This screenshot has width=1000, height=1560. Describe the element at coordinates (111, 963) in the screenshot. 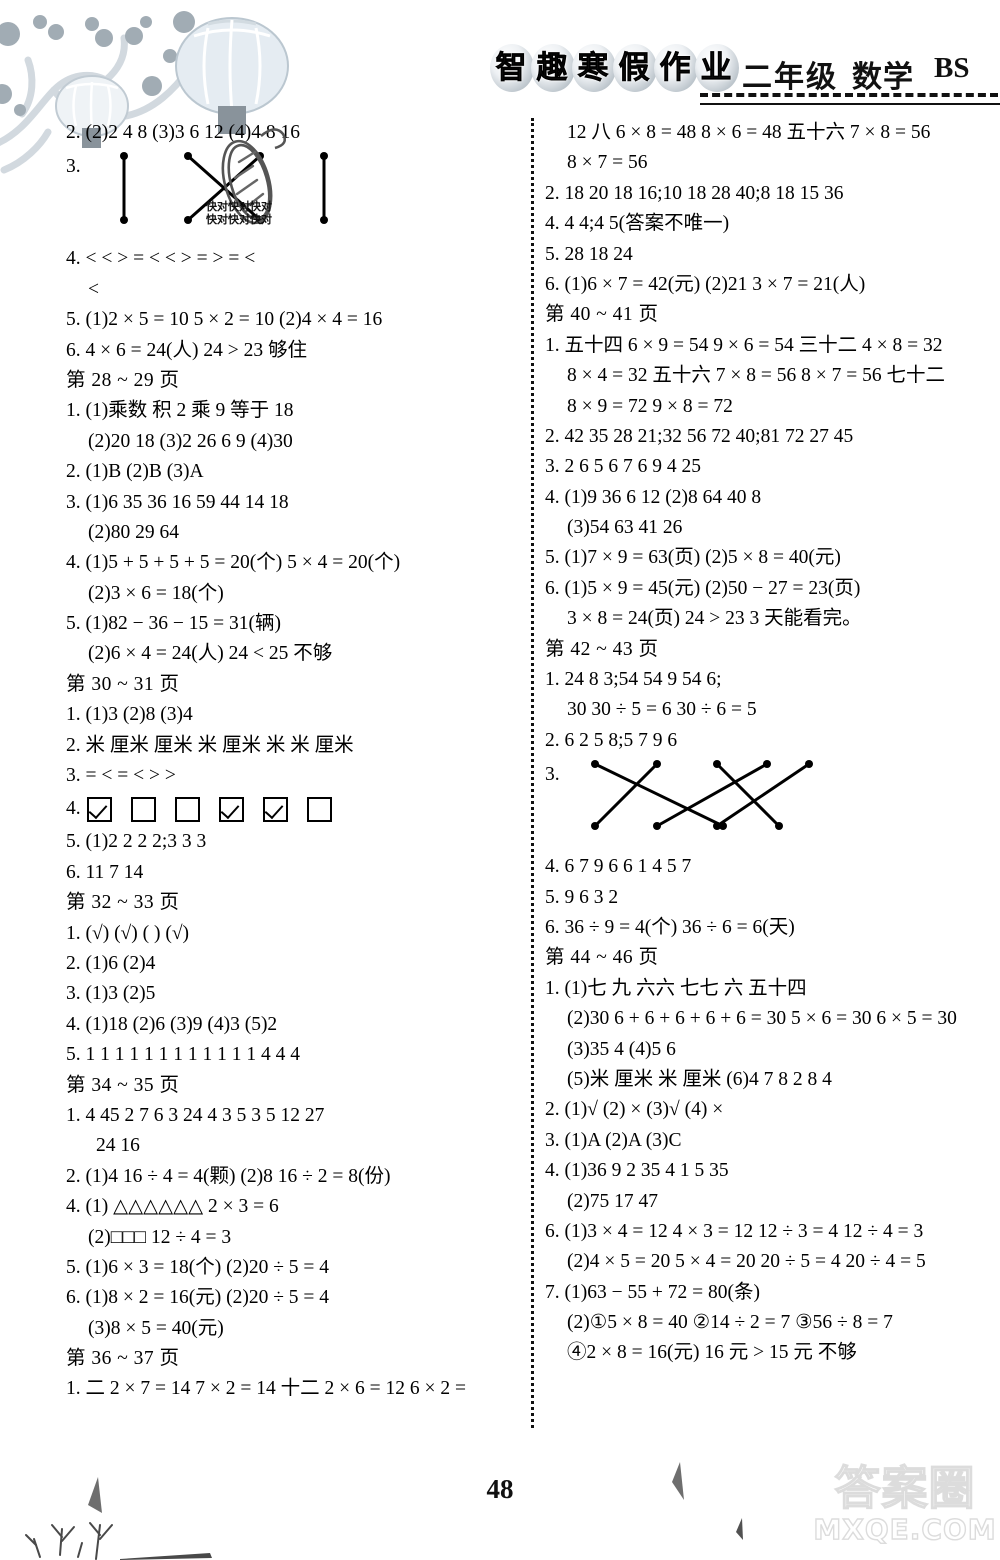

I see `answer-line: 2. (1)6 (2)4` at that location.